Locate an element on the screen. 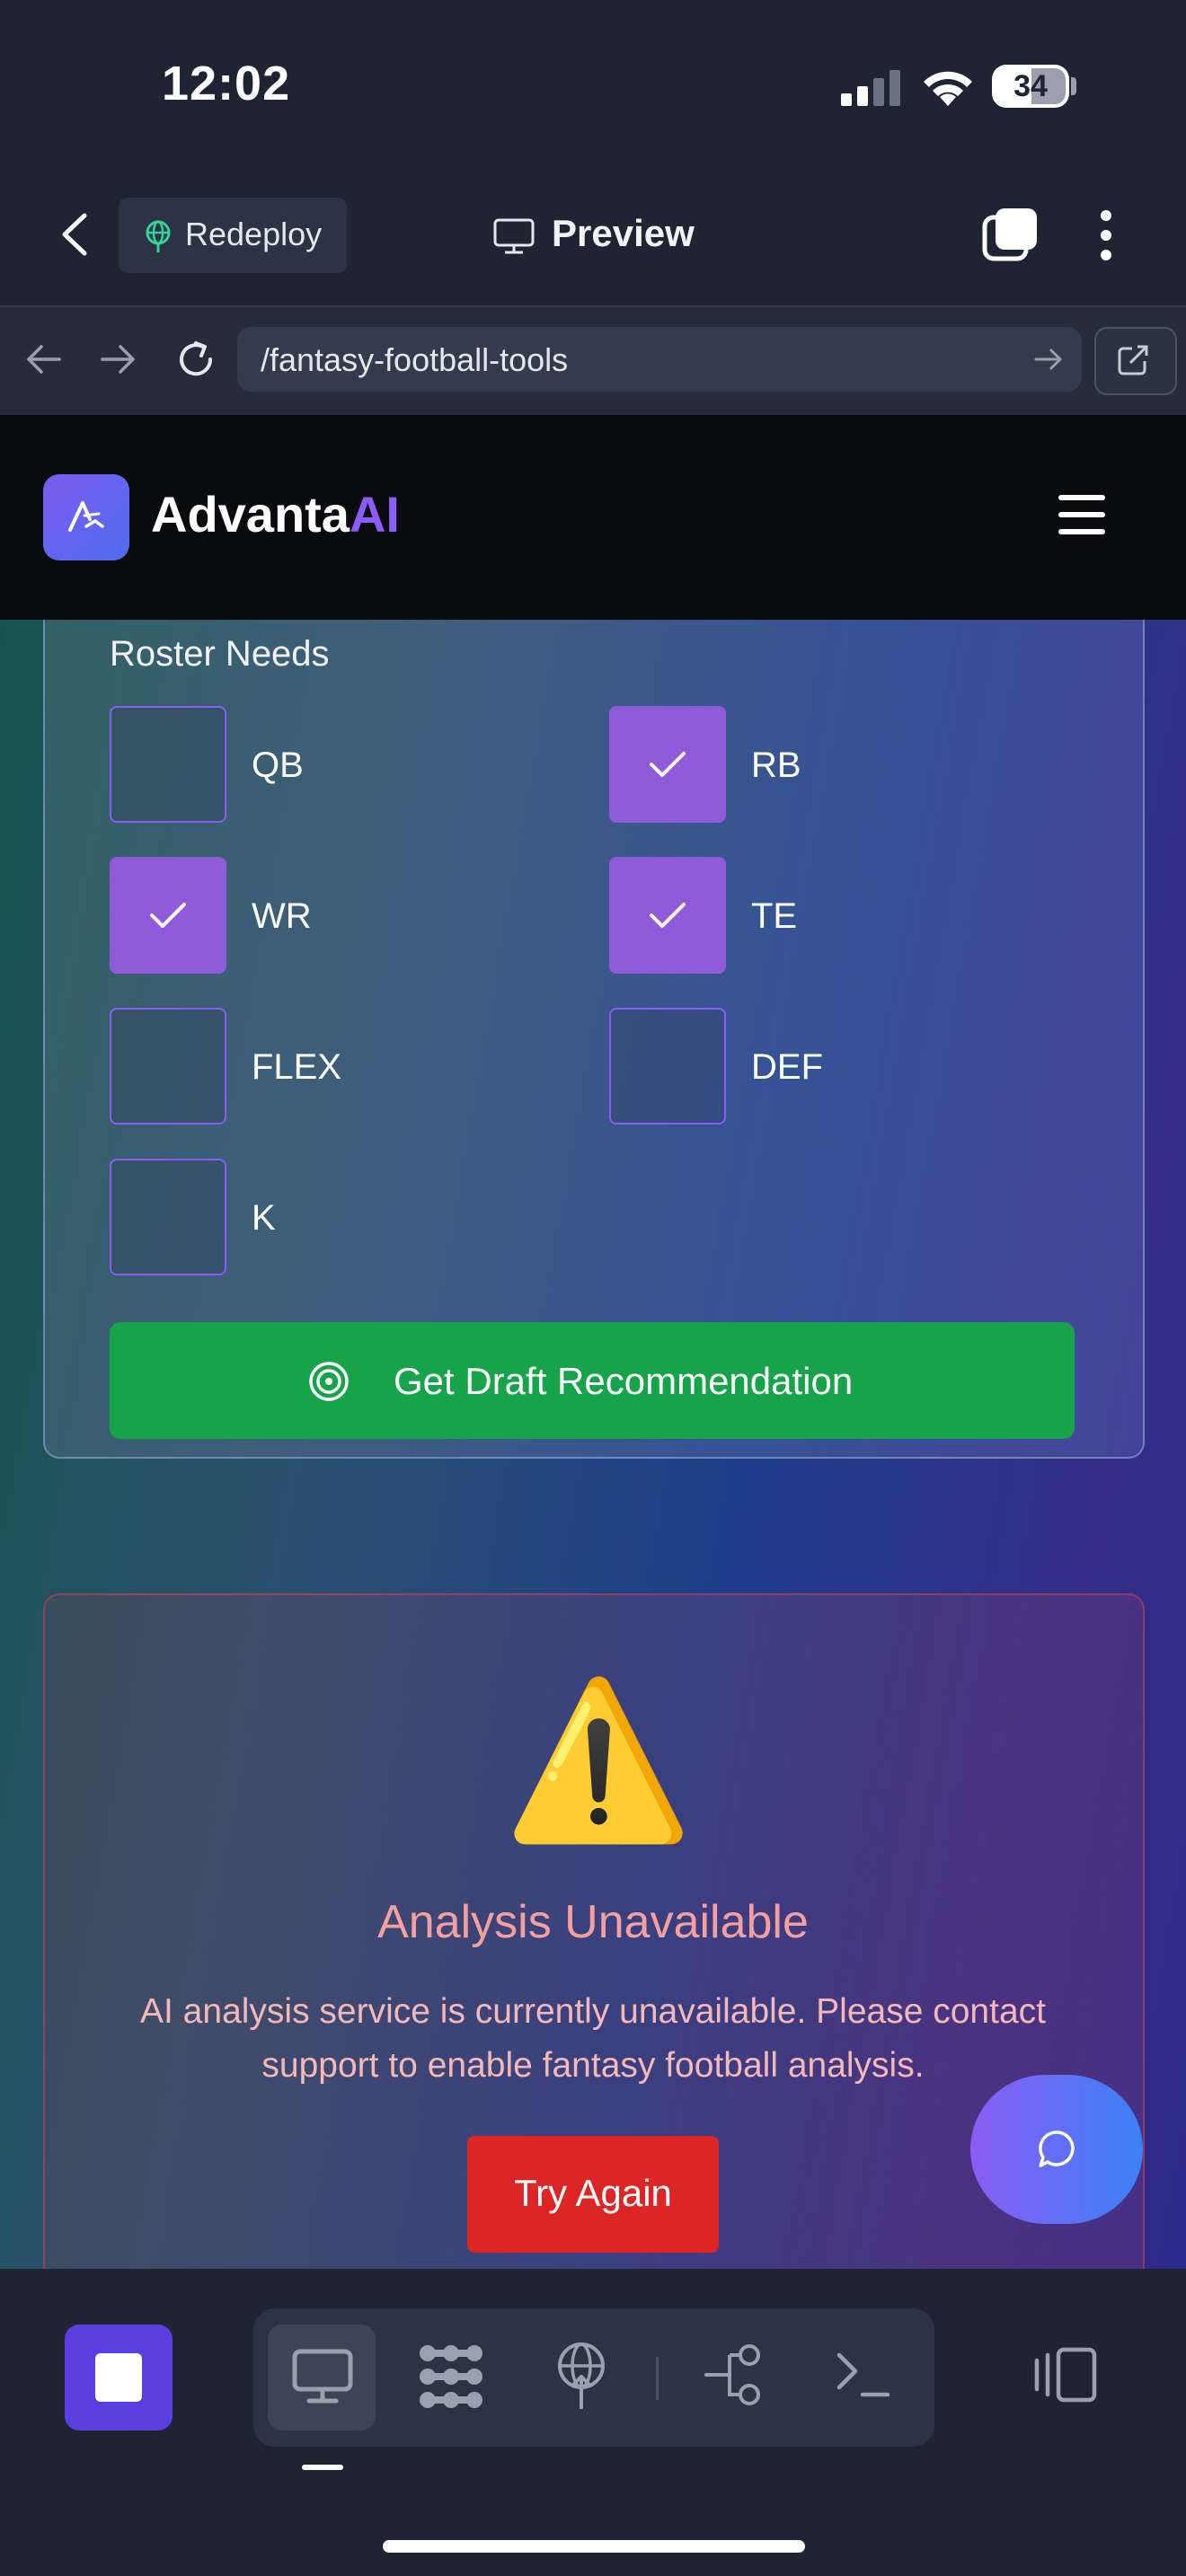 The image size is (1186, 2576). hamburger-menu-icon is located at coordinates (1082, 514).